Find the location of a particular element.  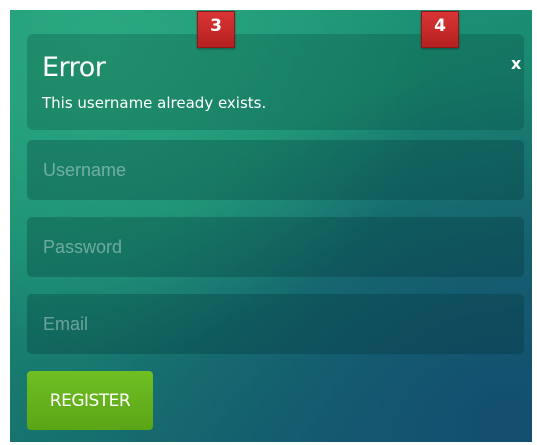

annotation-marker-4: 4 is located at coordinates (440, 29).